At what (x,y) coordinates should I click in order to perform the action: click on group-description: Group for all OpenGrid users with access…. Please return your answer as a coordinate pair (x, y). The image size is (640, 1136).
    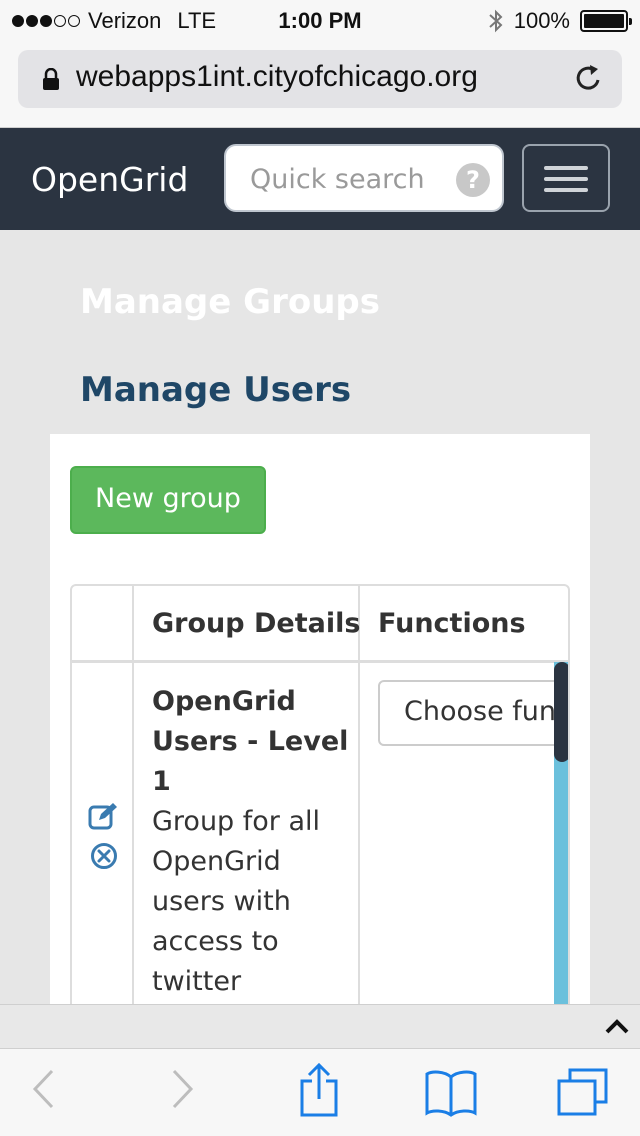
    Looking at the image, I should click on (236, 901).